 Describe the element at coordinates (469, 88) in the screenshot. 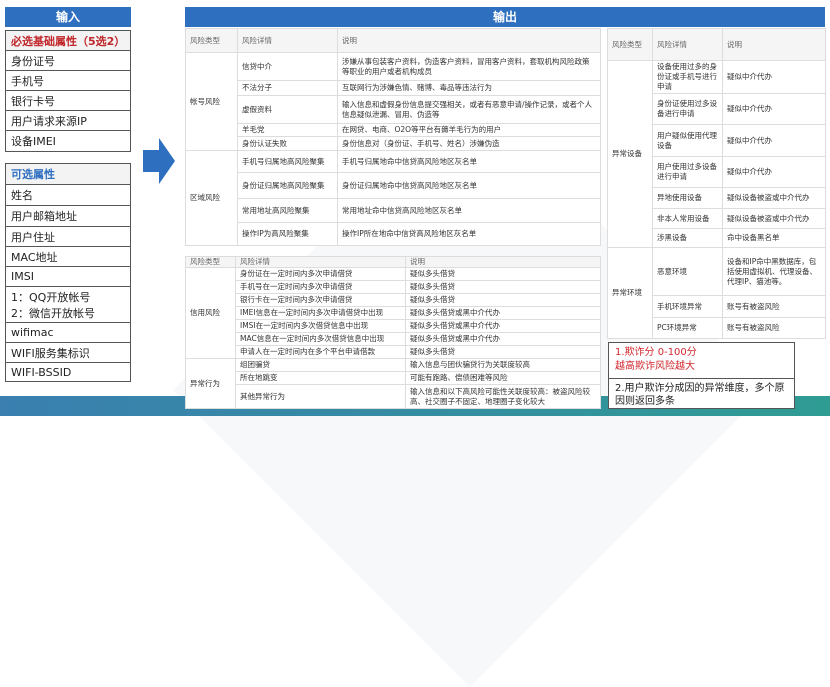

I see `risk-description: 互联网行为涉嫌色情、赌博、毒品等违法行为` at that location.